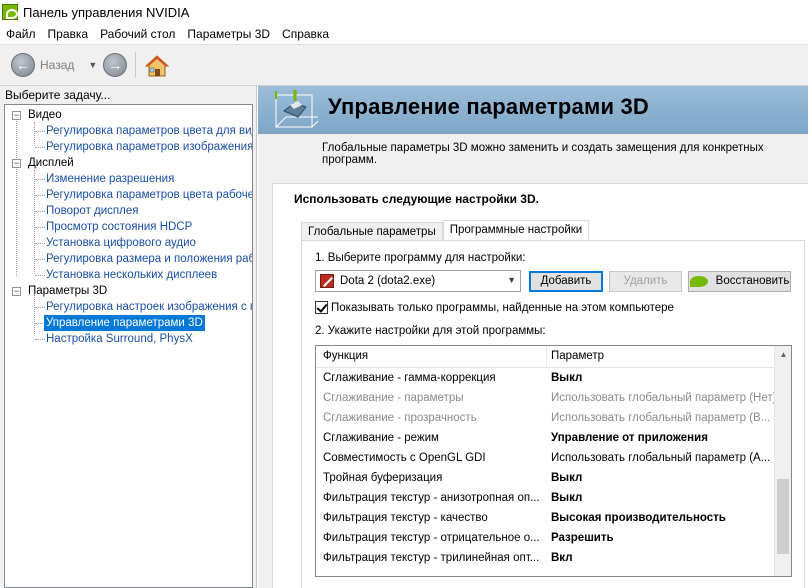  I want to click on column-header-setting: Параметр, so click(577, 356).